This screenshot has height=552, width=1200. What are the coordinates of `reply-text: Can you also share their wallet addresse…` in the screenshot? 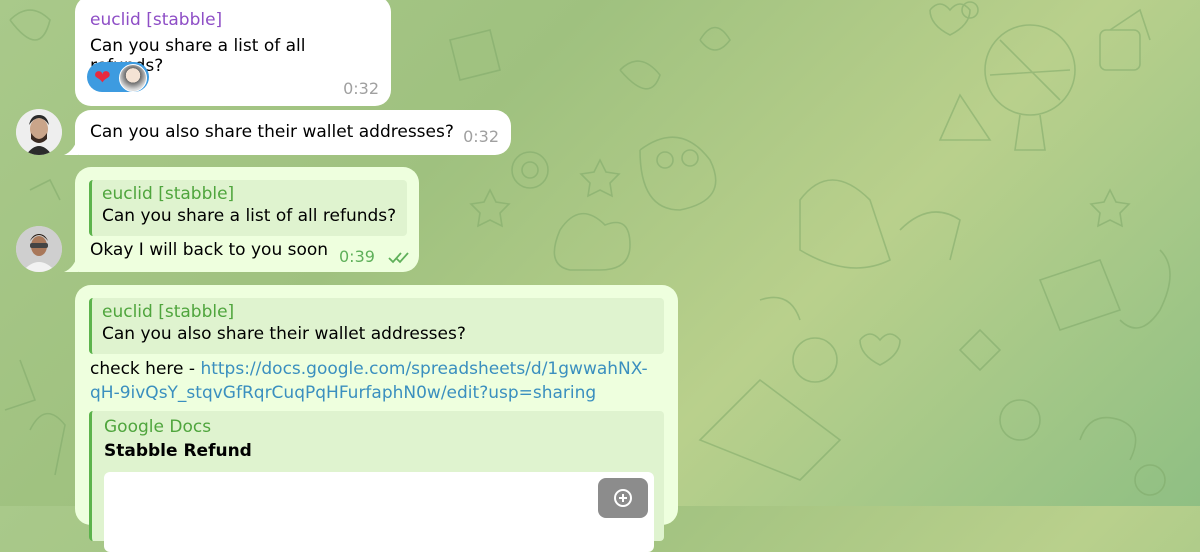 It's located at (284, 334).